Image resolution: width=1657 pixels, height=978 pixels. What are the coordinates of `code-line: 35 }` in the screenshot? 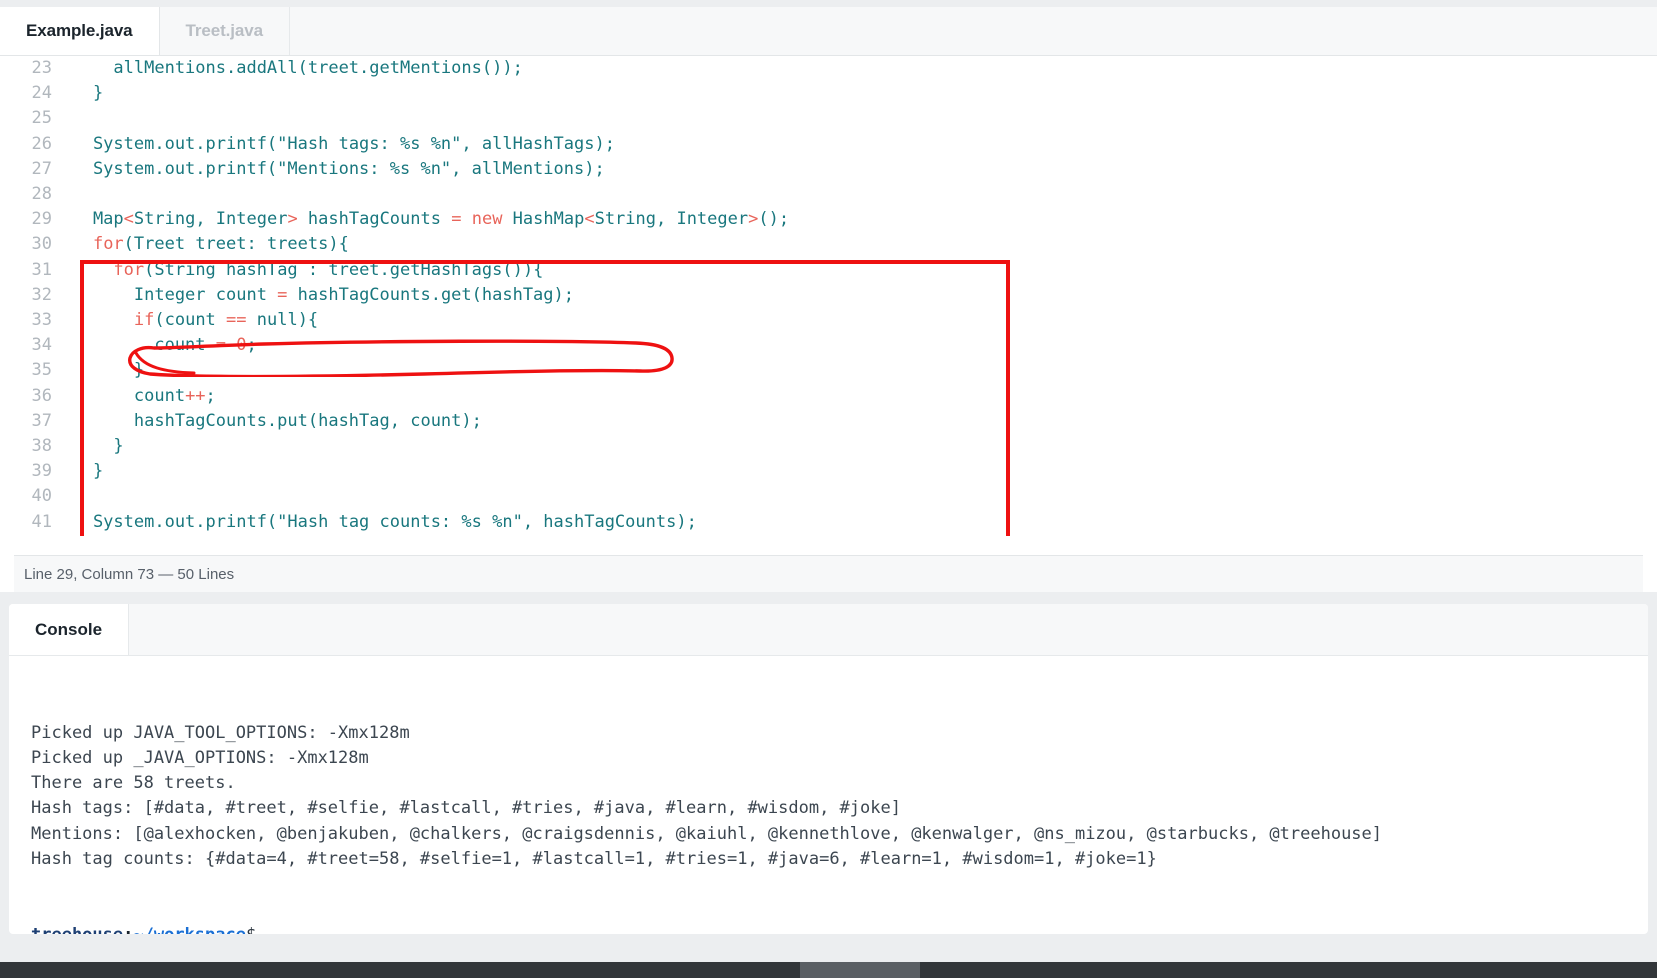 It's located at (828, 370).